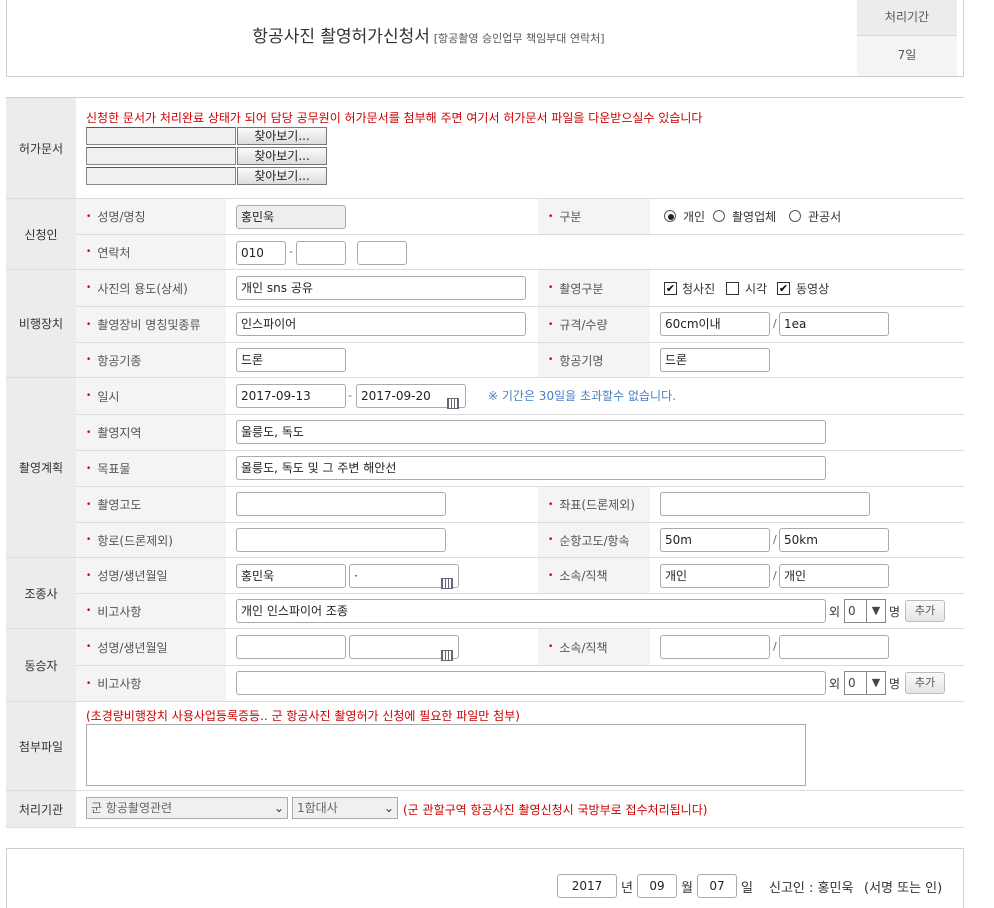 This screenshot has height=908, width=994. What do you see at coordinates (670, 288) in the screenshot?
I see `shoot-checkbox-blueprint: ✔` at bounding box center [670, 288].